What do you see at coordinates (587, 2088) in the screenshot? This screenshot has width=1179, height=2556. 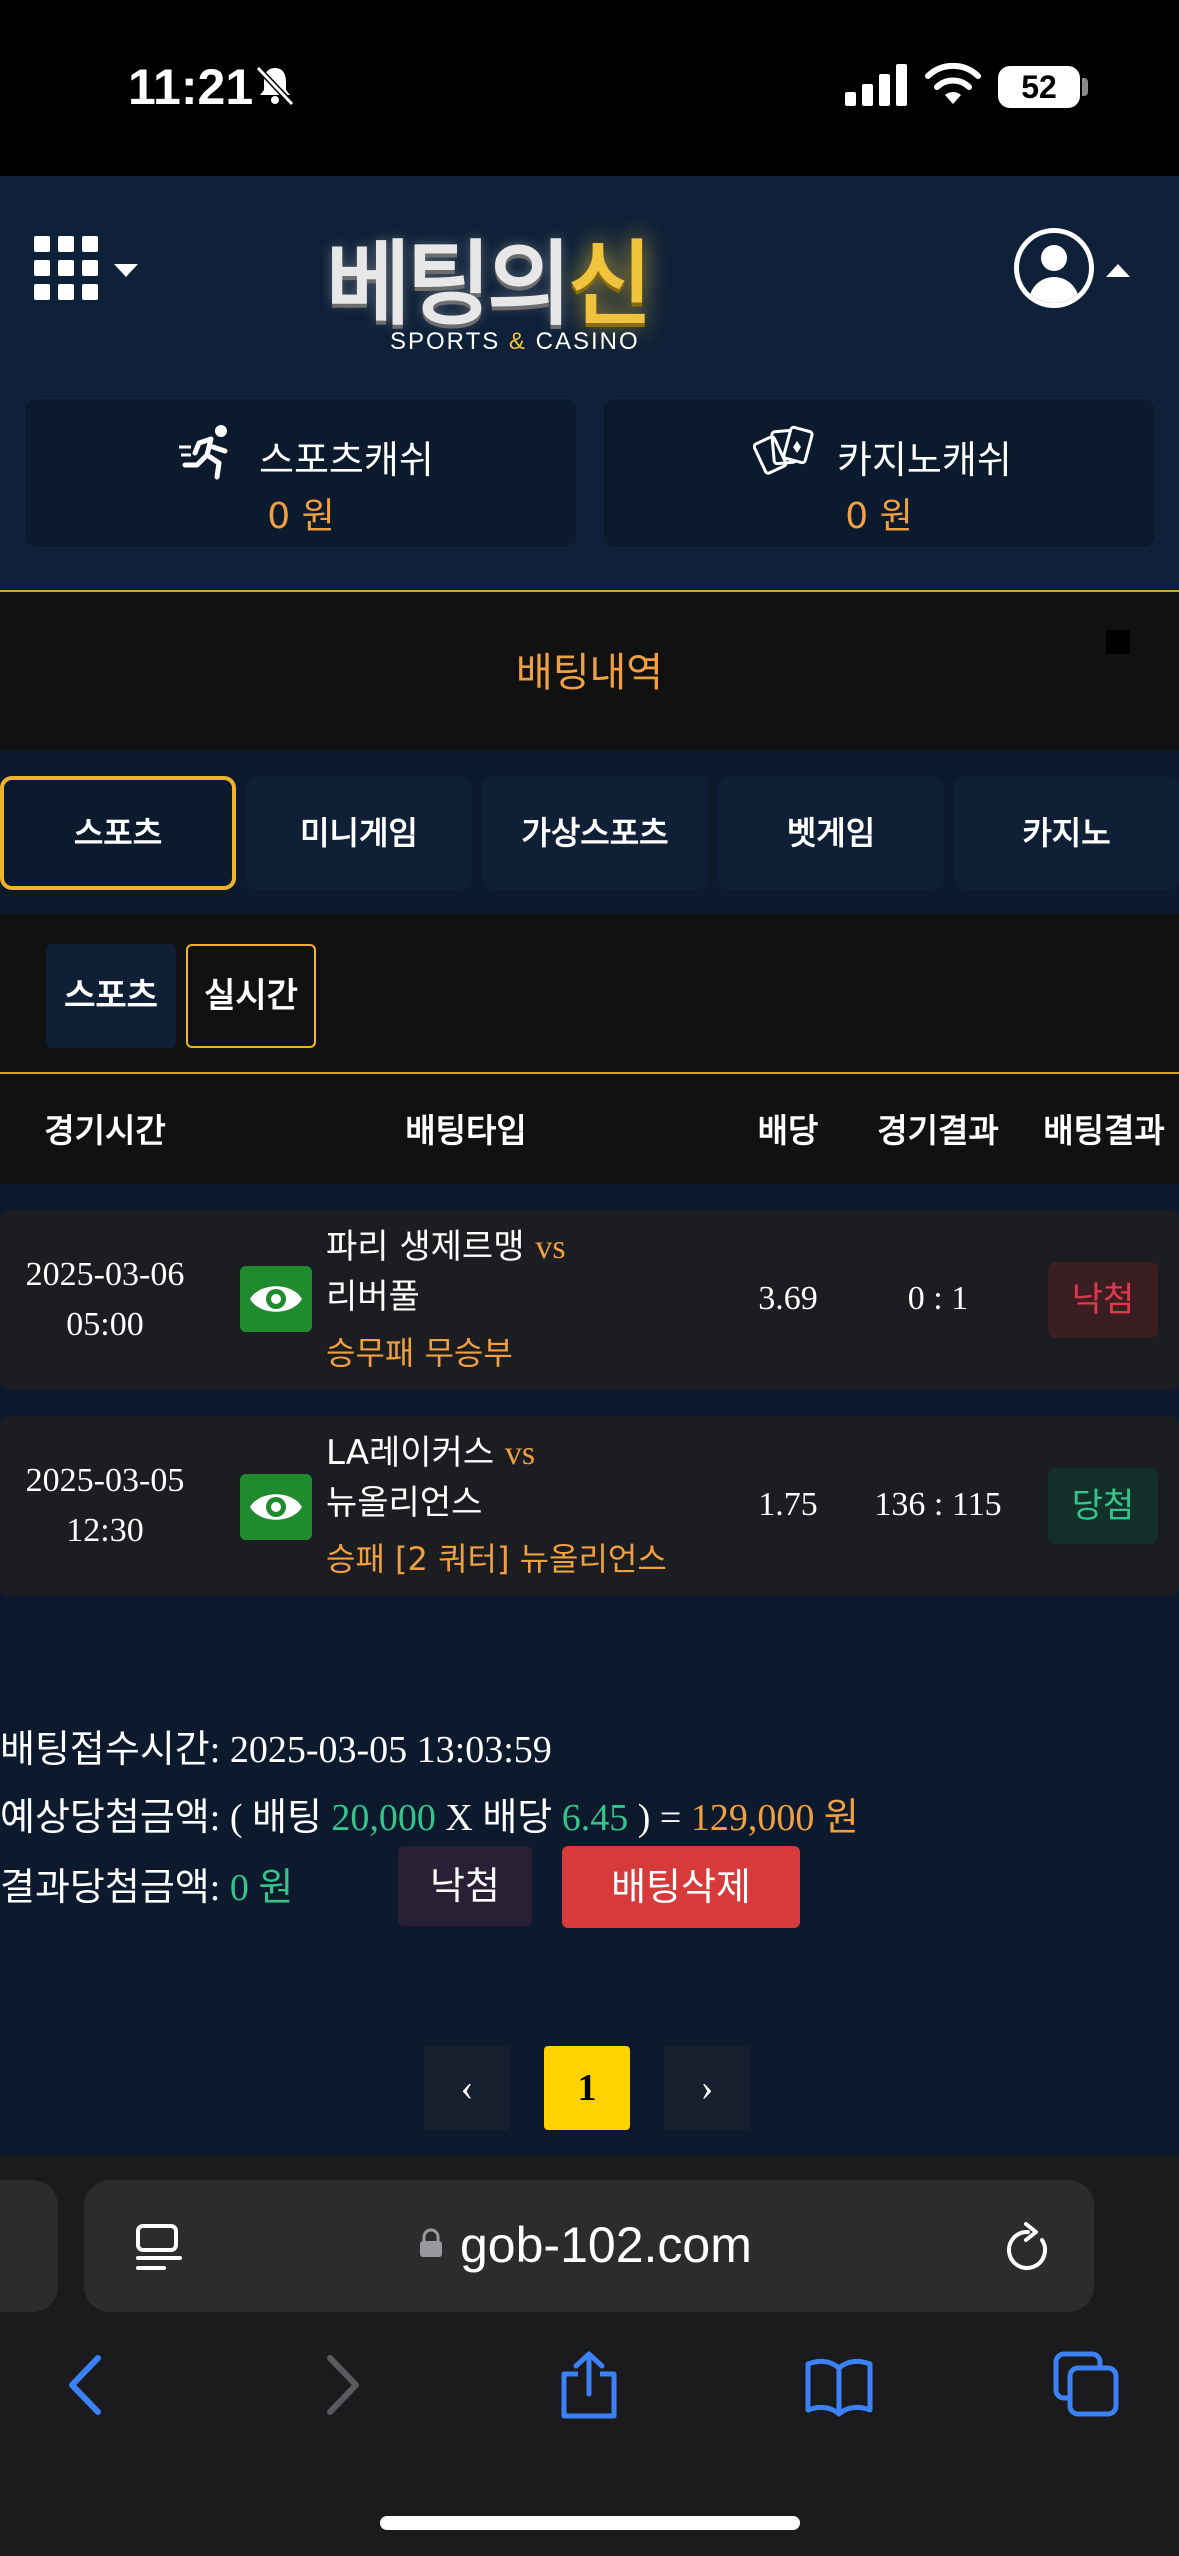 I see `page-1-button: 1` at bounding box center [587, 2088].